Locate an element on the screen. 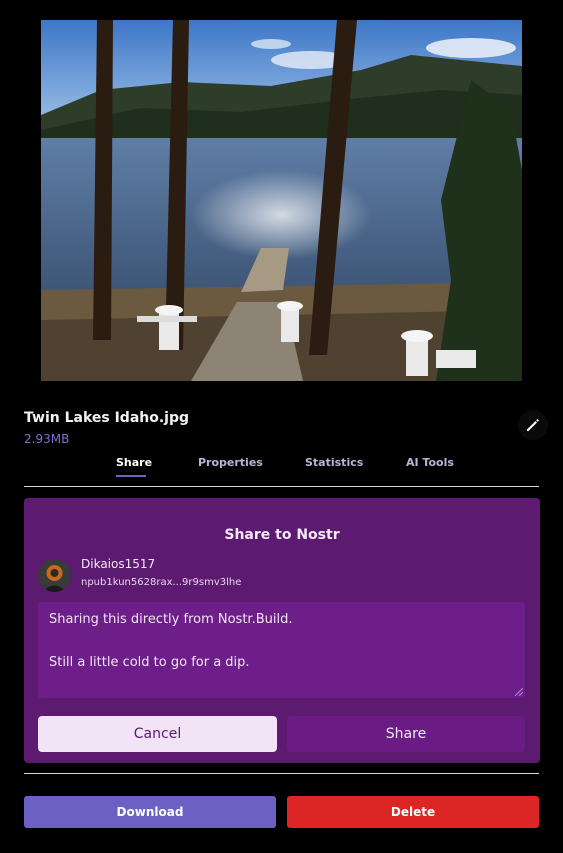 The height and width of the screenshot is (853, 563). pencil-icon is located at coordinates (533, 425).